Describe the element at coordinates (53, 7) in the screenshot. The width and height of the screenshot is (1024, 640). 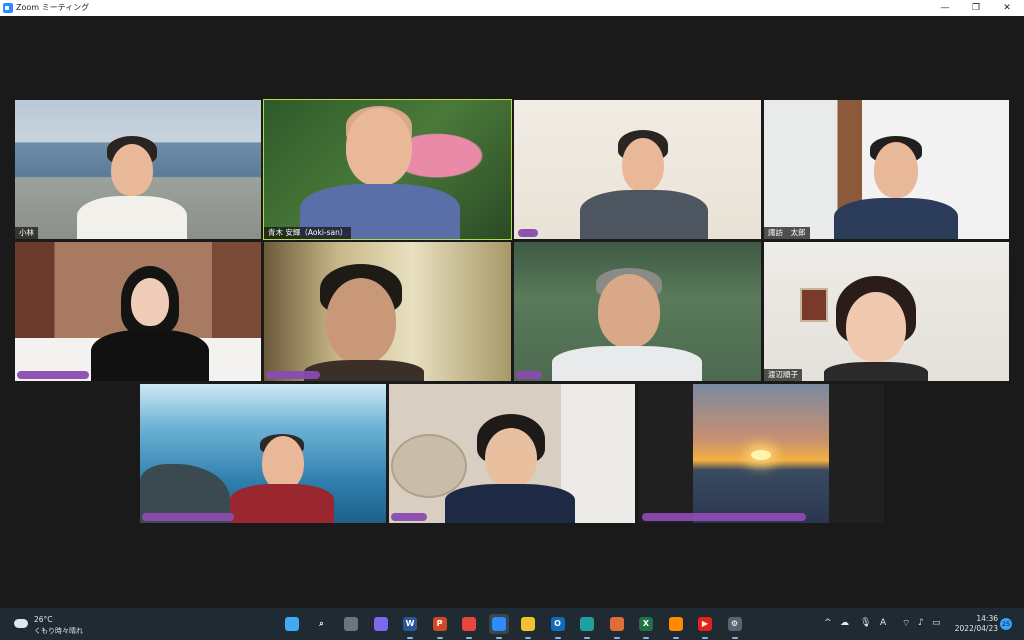
I see `window-title: Zoom ミーティング` at that location.